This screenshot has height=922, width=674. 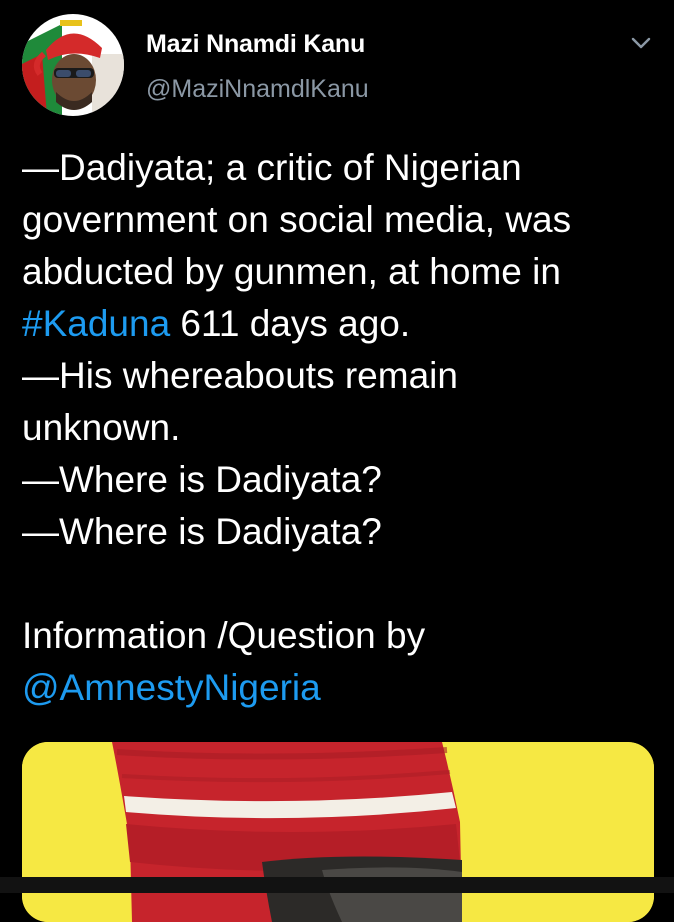 What do you see at coordinates (272, 167) in the screenshot?
I see `tweet-line: —Dadiyata; a critic of Nigerian` at bounding box center [272, 167].